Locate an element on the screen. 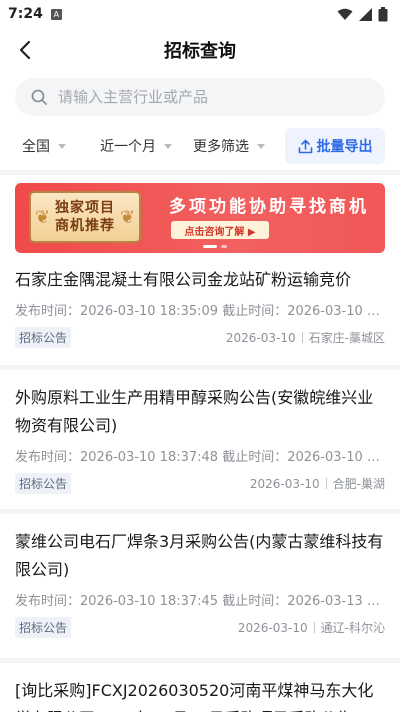 The width and height of the screenshot is (400, 712). badge-line2: 商机推荐 is located at coordinates (85, 226).